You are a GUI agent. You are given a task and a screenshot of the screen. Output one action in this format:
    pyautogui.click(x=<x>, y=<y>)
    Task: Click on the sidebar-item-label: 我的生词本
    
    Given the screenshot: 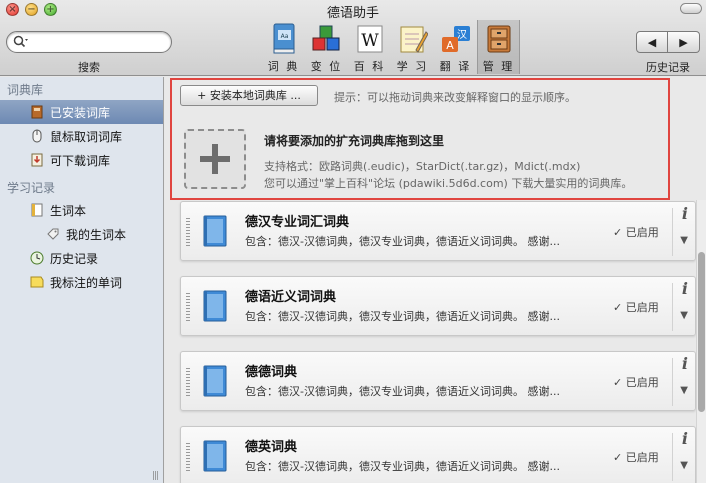 What is the action you would take?
    pyautogui.click(x=96, y=234)
    